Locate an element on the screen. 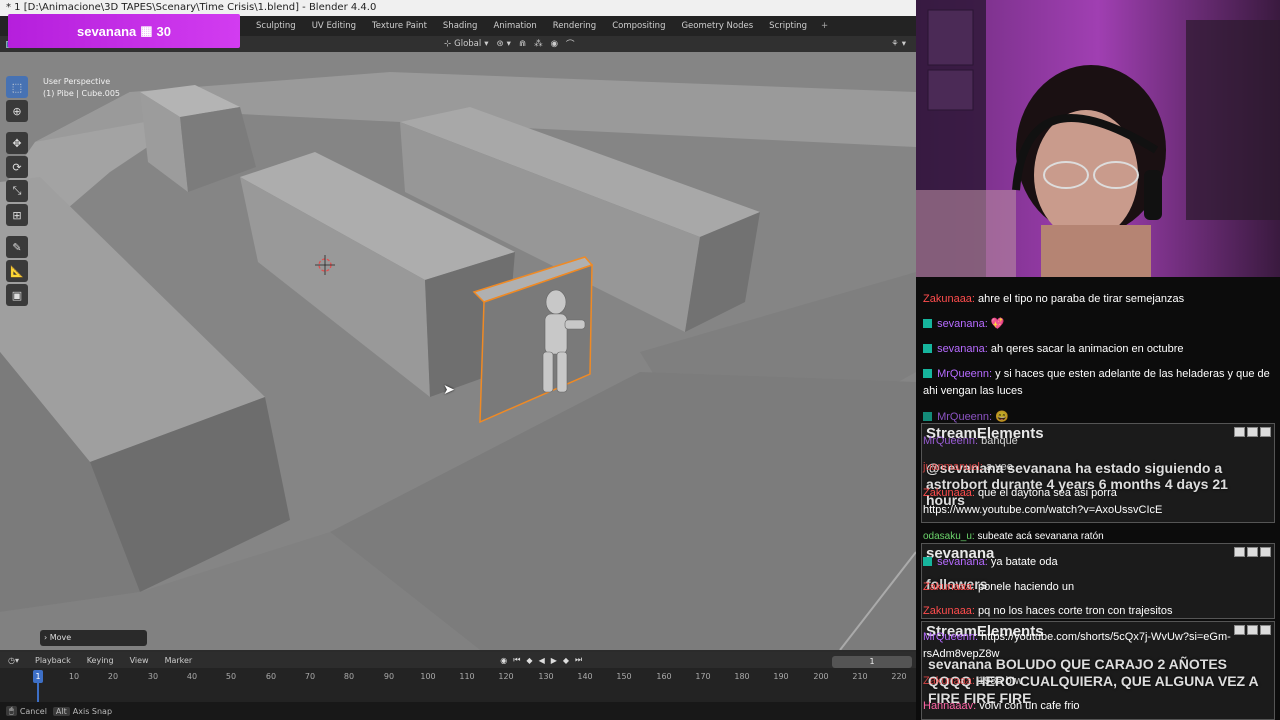  frame-tick: 160 is located at coordinates (664, 676).